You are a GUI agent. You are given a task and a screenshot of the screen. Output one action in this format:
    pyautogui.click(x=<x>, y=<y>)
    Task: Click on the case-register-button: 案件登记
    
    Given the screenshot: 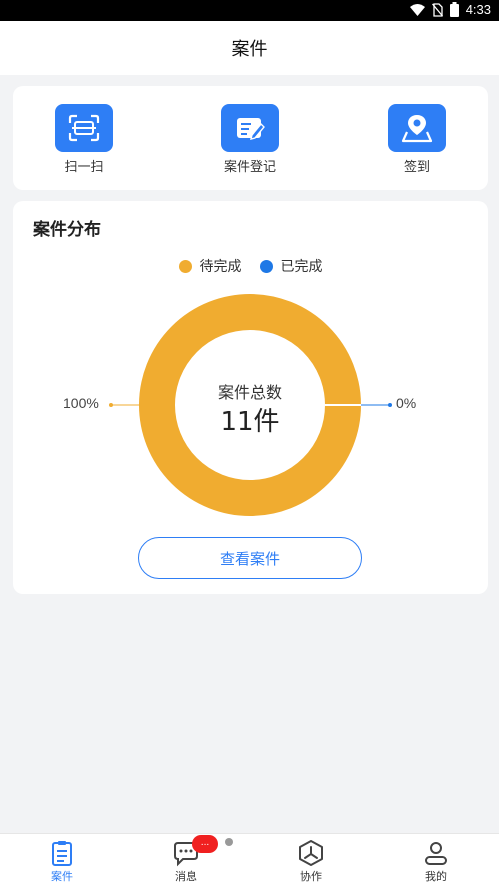 What is the action you would take?
    pyautogui.click(x=250, y=139)
    